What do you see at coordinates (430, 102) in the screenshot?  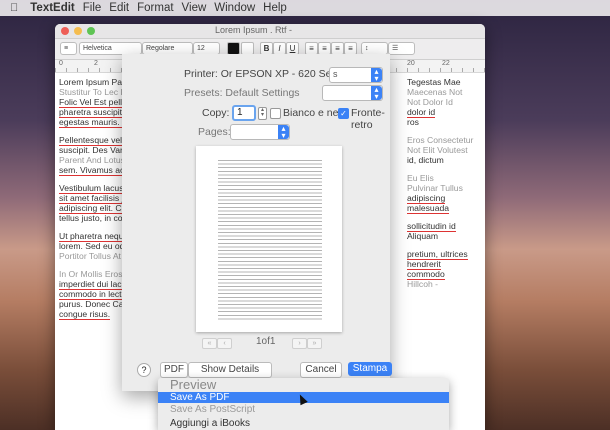 I see `text-line: Not Dolor Id` at bounding box center [430, 102].